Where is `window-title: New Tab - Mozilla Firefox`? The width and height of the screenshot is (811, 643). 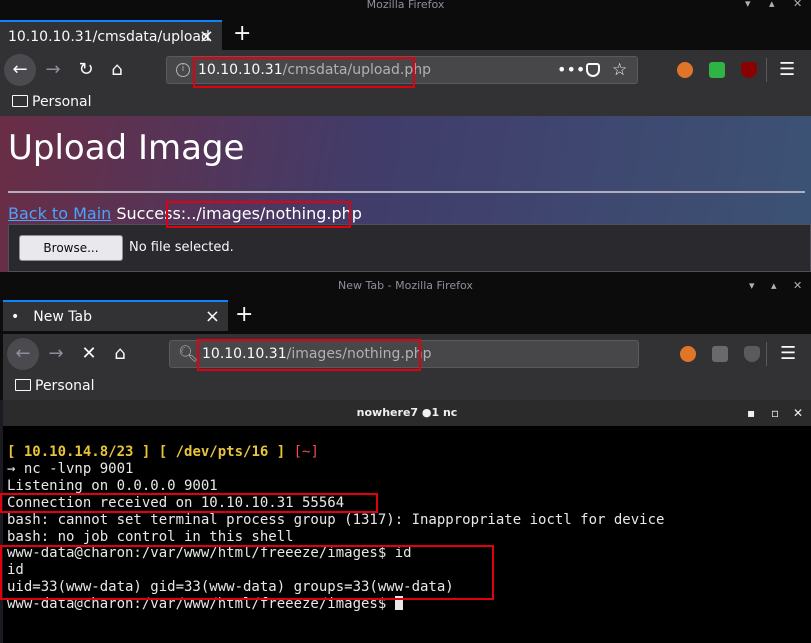
window-title: New Tab - Mozilla Firefox is located at coordinates (405, 285).